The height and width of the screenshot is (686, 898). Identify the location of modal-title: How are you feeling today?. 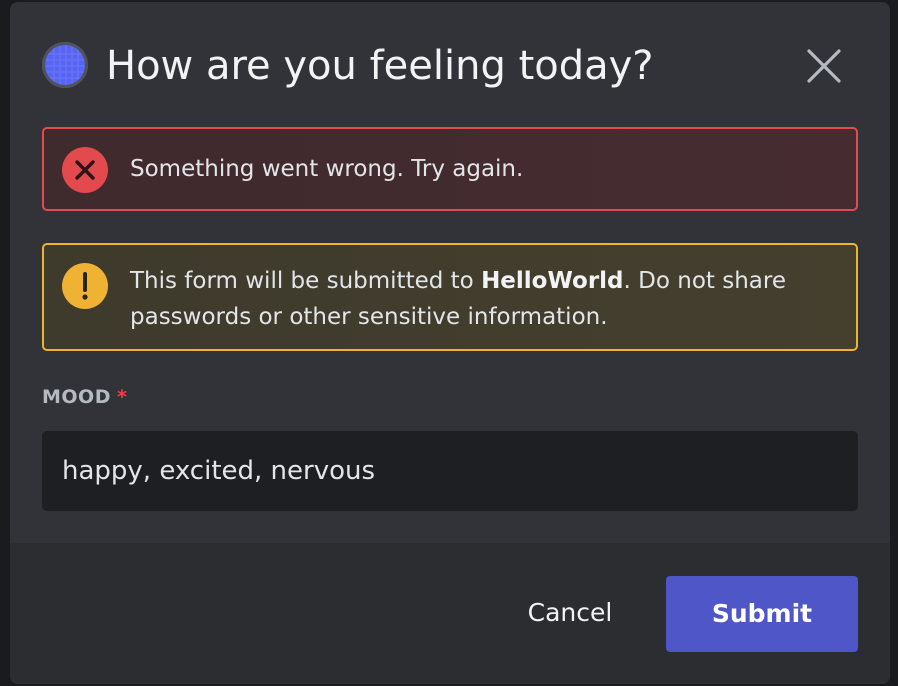
(380, 66).